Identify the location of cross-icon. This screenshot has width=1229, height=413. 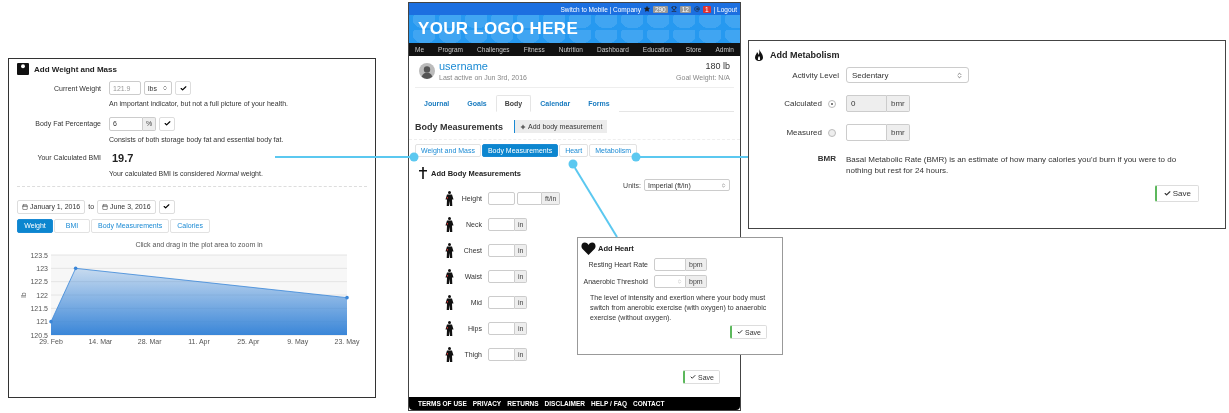
(423, 173).